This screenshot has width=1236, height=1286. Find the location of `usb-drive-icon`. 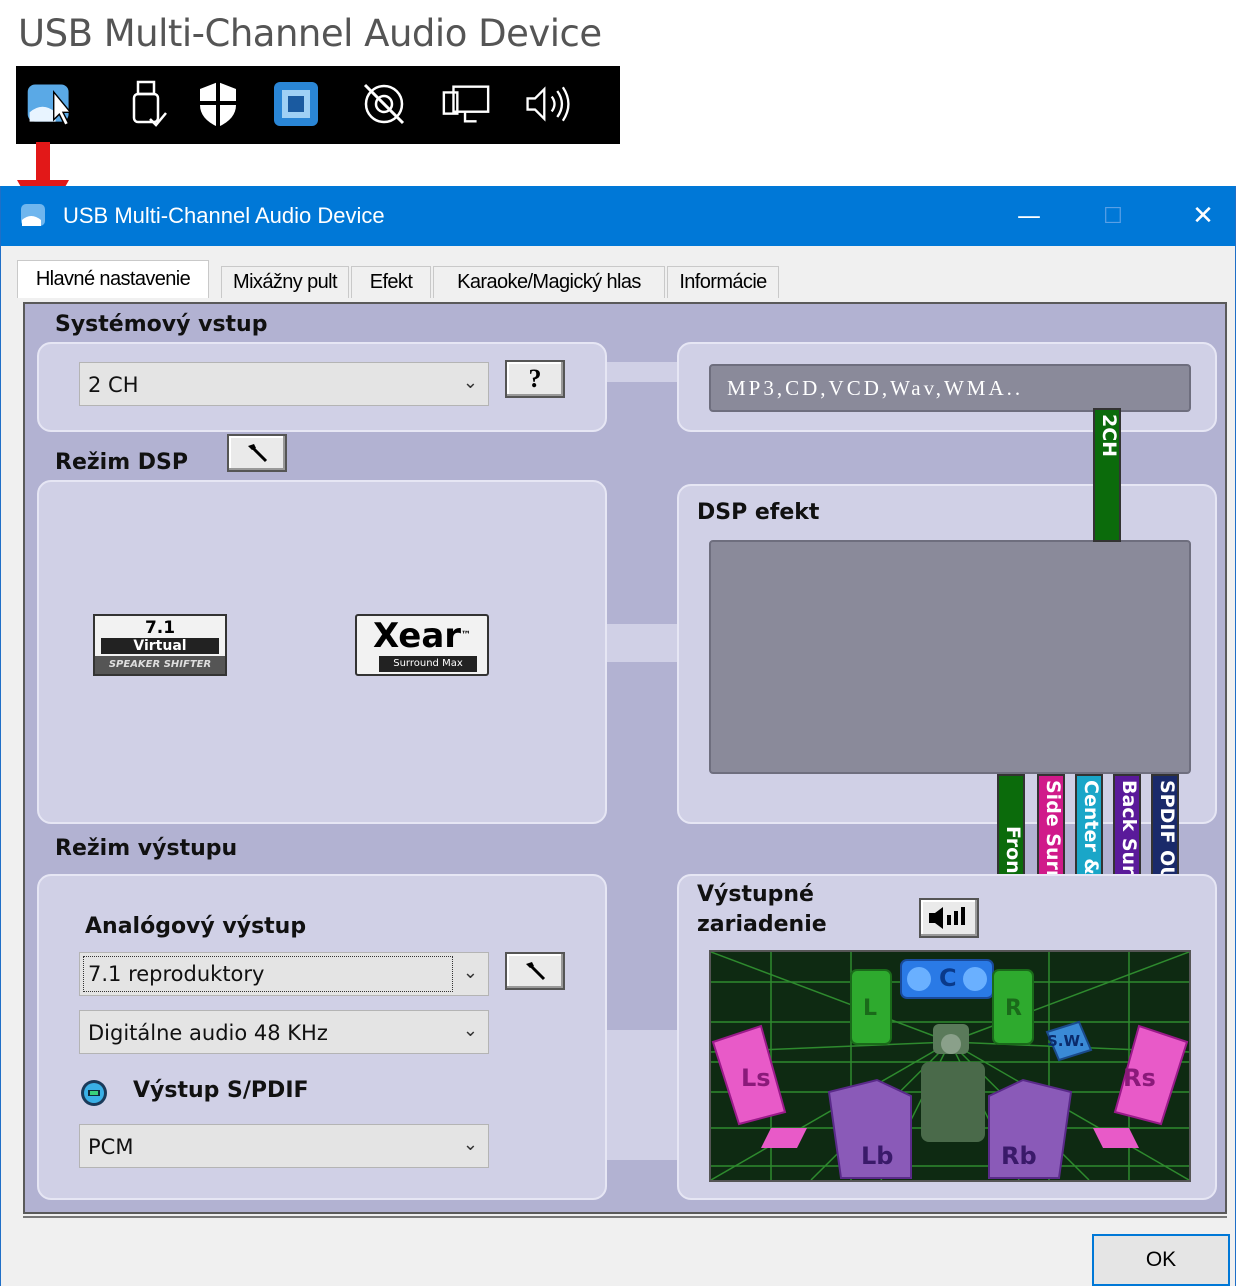

usb-drive-icon is located at coordinates (148, 104).